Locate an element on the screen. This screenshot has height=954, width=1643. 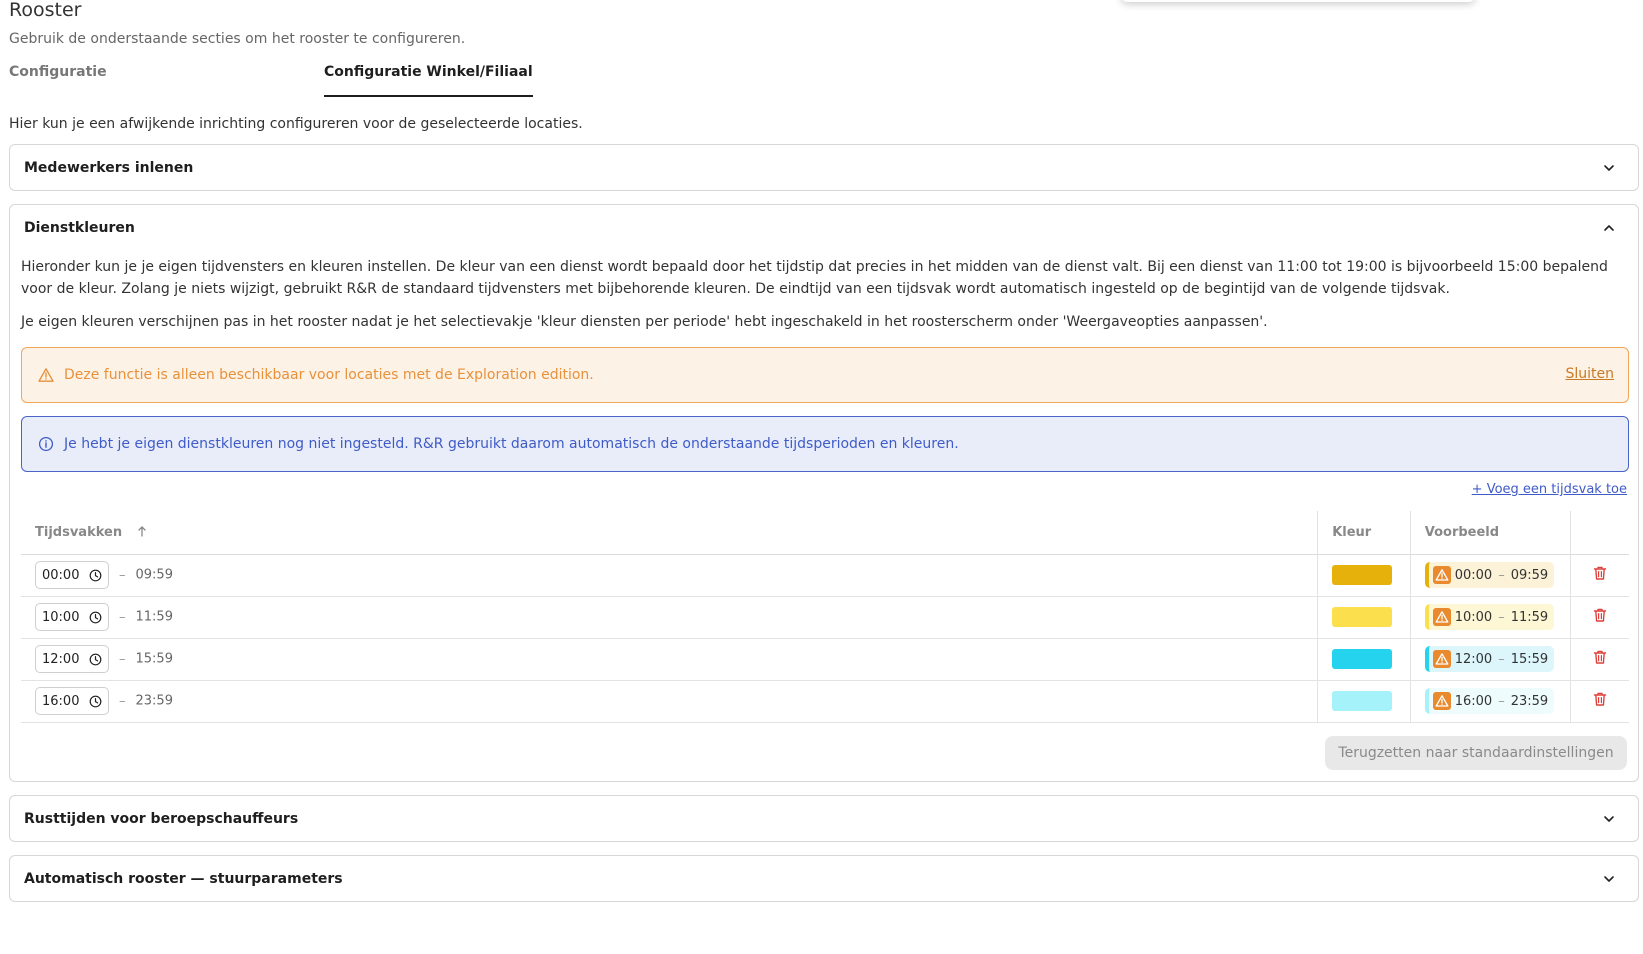
start-time-value: 16:00 is located at coordinates (61, 701).